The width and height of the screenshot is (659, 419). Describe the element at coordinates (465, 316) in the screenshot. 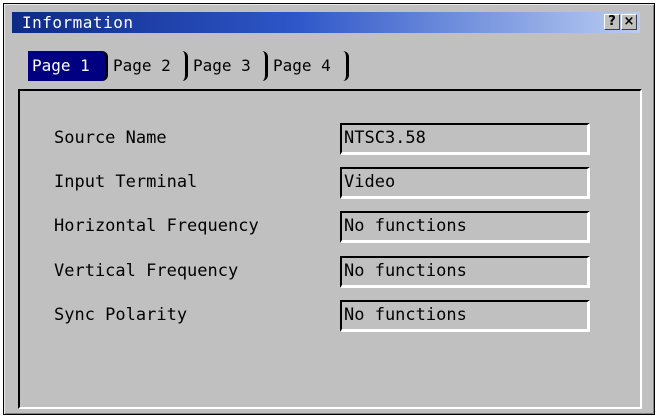

I see `sync-polarity-value: No functions` at that location.